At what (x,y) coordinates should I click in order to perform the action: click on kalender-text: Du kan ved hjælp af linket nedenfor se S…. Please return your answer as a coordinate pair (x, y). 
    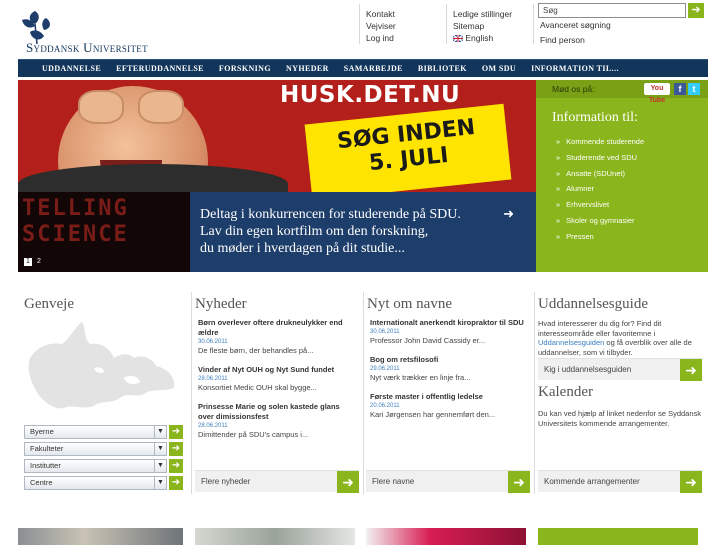
    Looking at the image, I should click on (620, 418).